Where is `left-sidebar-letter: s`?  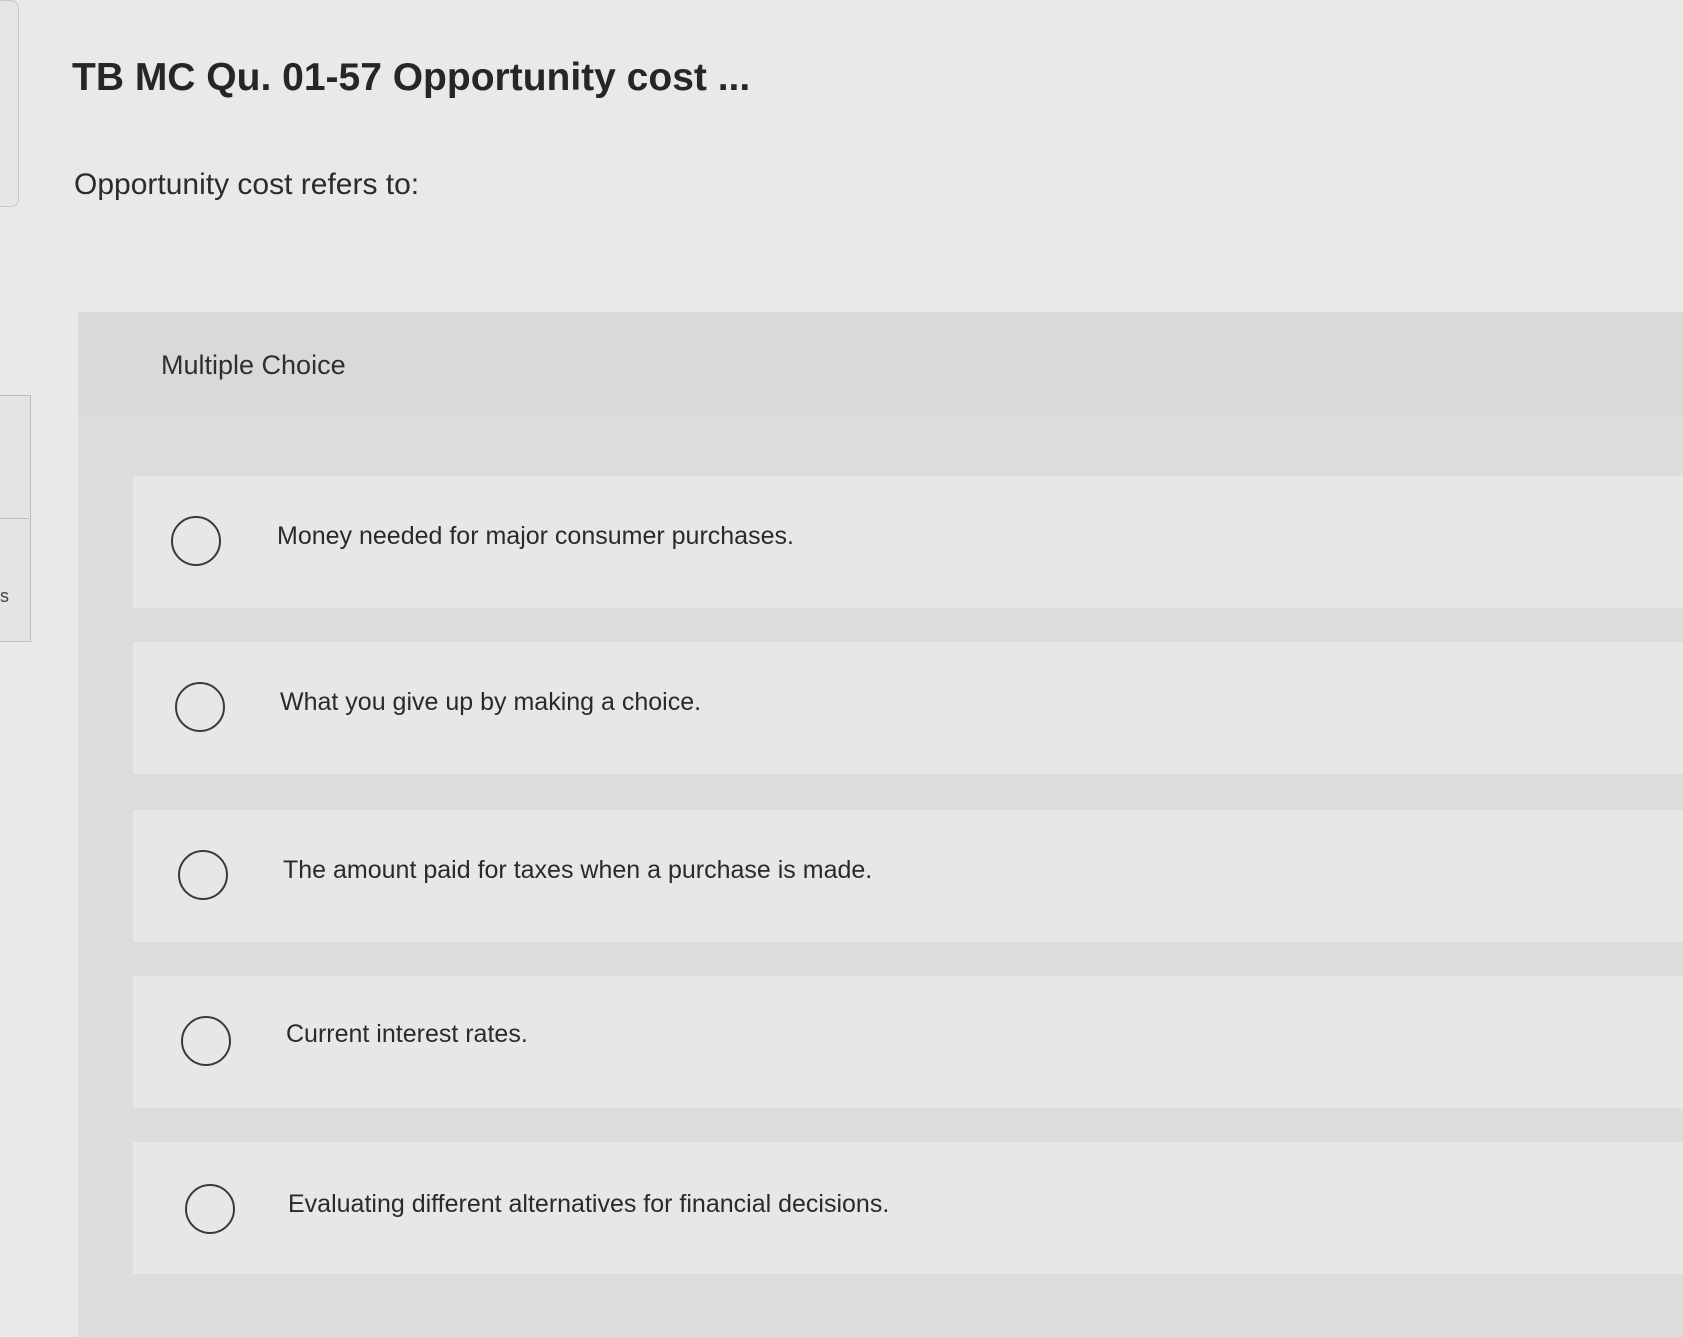 left-sidebar-letter: s is located at coordinates (4, 596).